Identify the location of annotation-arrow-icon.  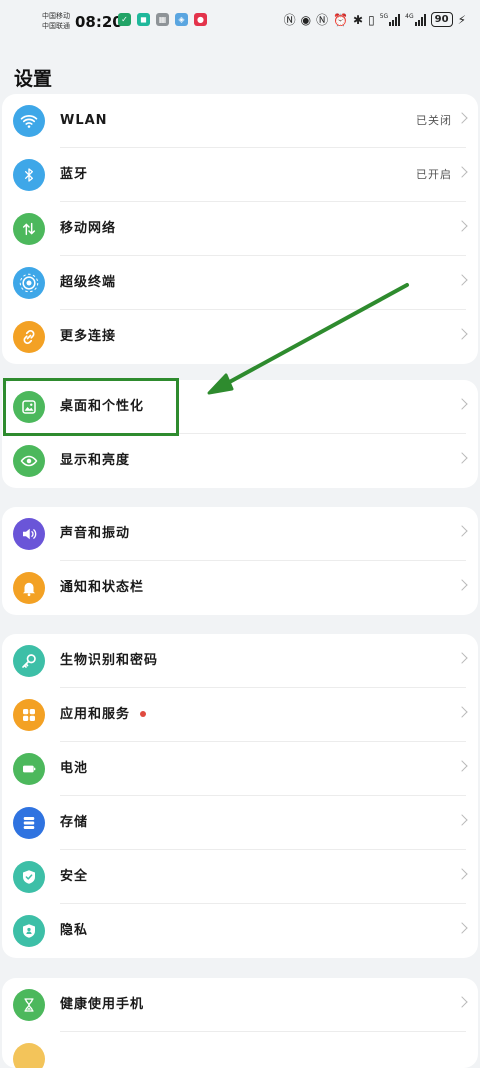
(308, 339).